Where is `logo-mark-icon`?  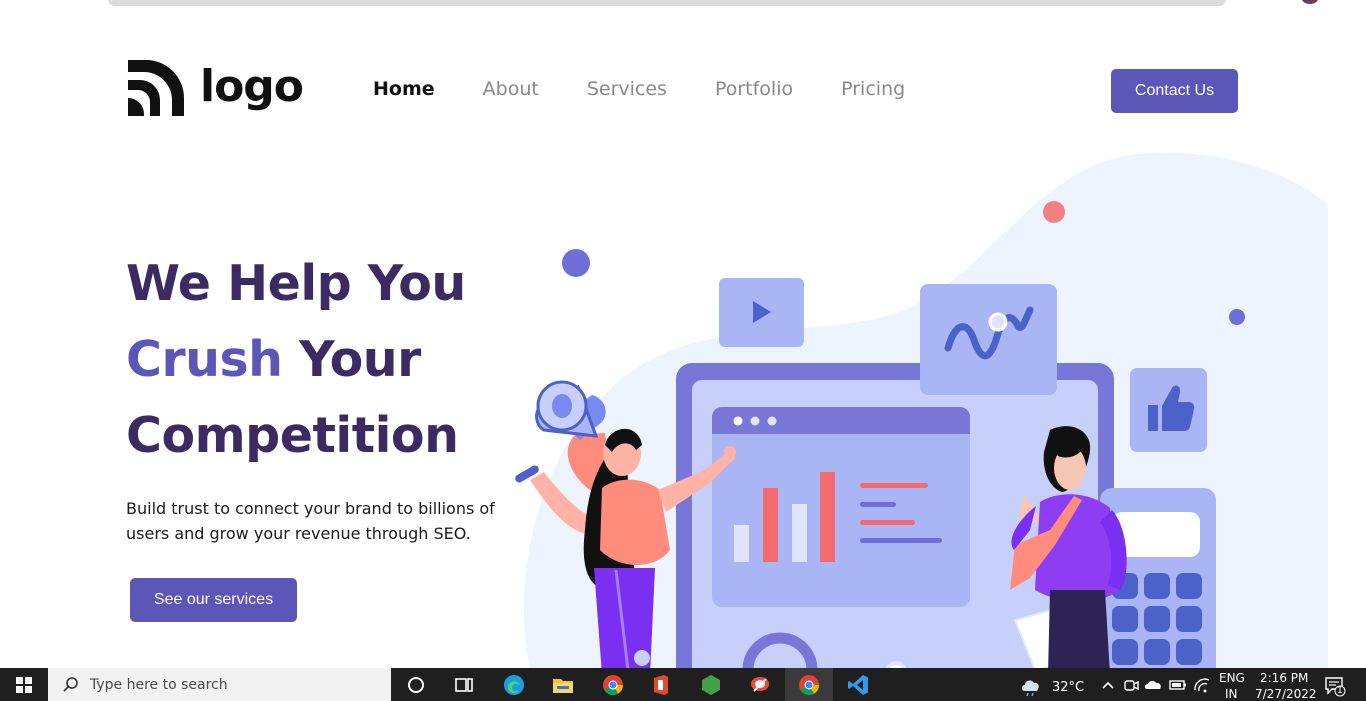
logo-mark-icon is located at coordinates (156, 88).